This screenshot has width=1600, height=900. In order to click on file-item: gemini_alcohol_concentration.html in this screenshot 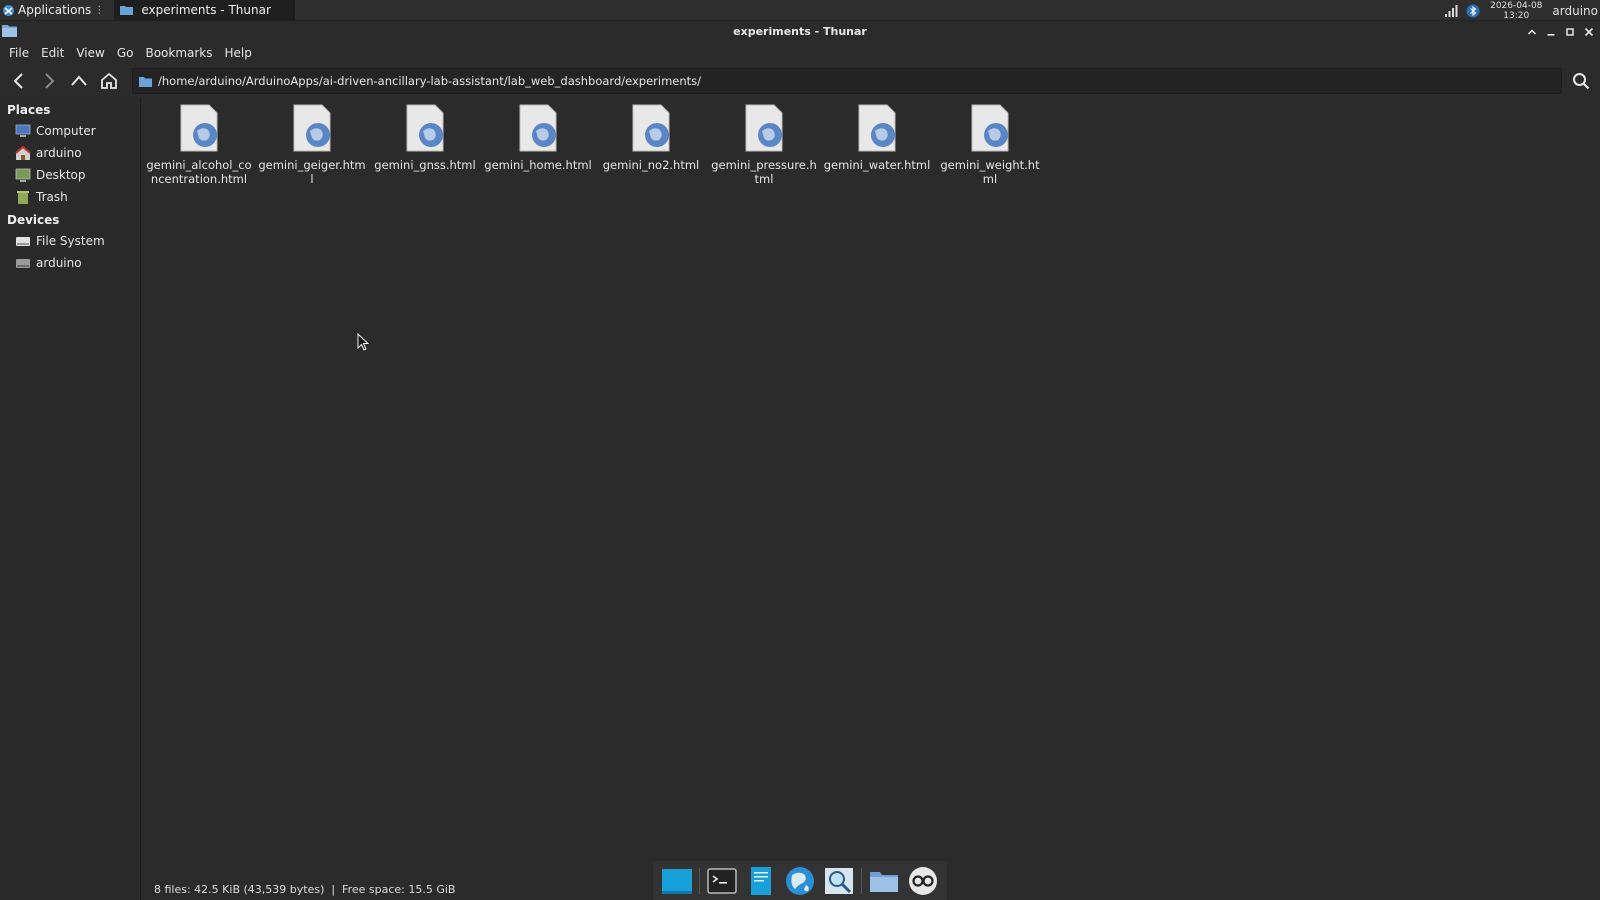, I will do `click(199, 145)`.